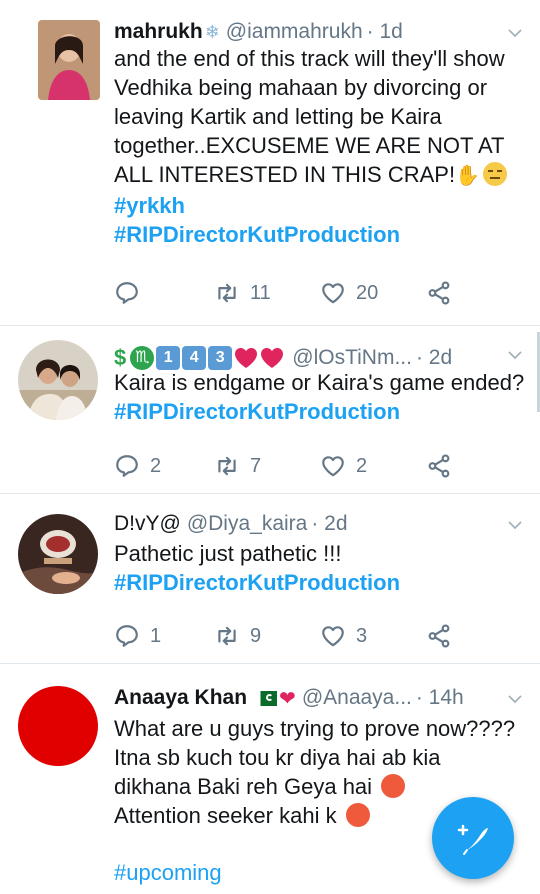 This screenshot has width=540, height=894. I want to click on retweet-button: 7, so click(267, 466).